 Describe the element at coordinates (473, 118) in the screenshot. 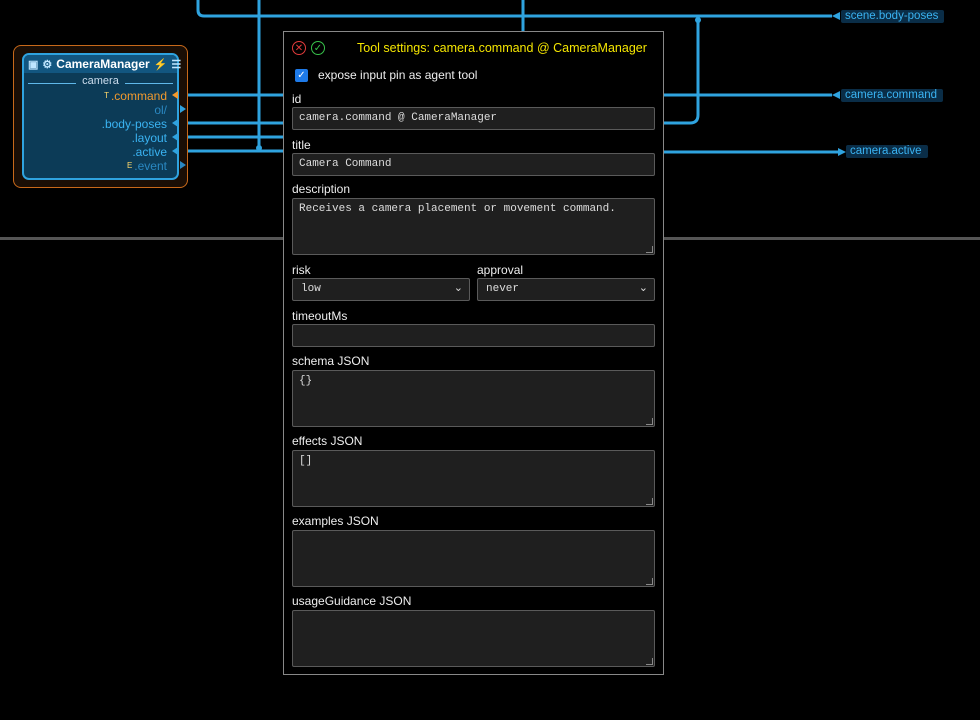

I see `id-field: camera.command @ CameraManager` at that location.